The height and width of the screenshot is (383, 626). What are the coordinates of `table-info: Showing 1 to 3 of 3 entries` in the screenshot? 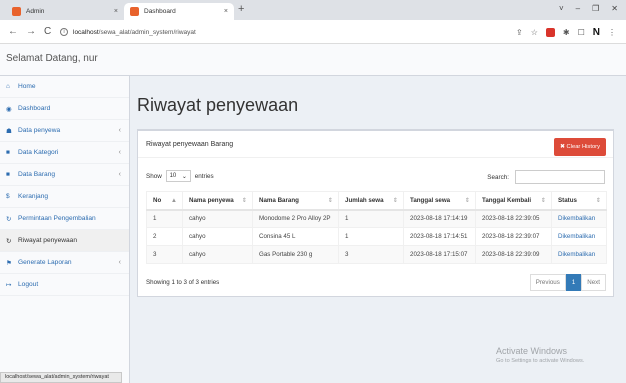 It's located at (183, 282).